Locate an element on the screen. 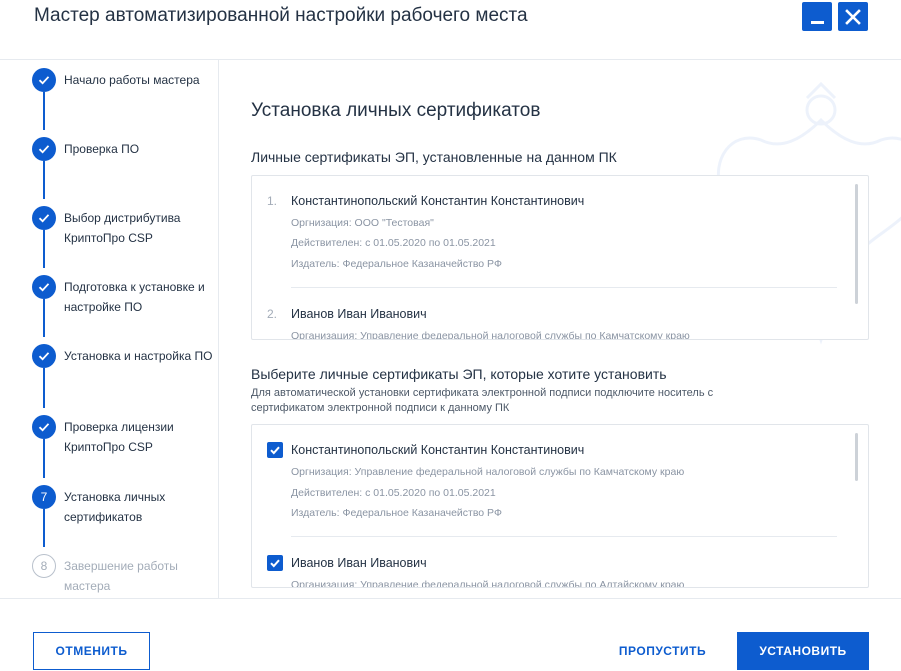 This screenshot has width=901, height=671. minimize-icon is located at coordinates (817, 22).